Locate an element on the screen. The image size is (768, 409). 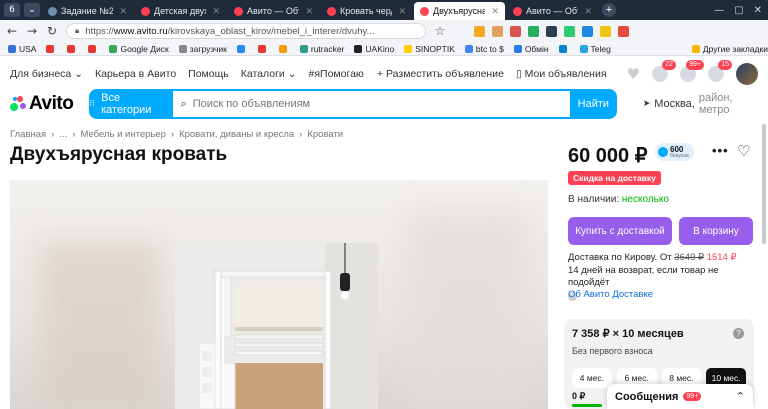
search-box: ⌕ is located at coordinates (371, 104).